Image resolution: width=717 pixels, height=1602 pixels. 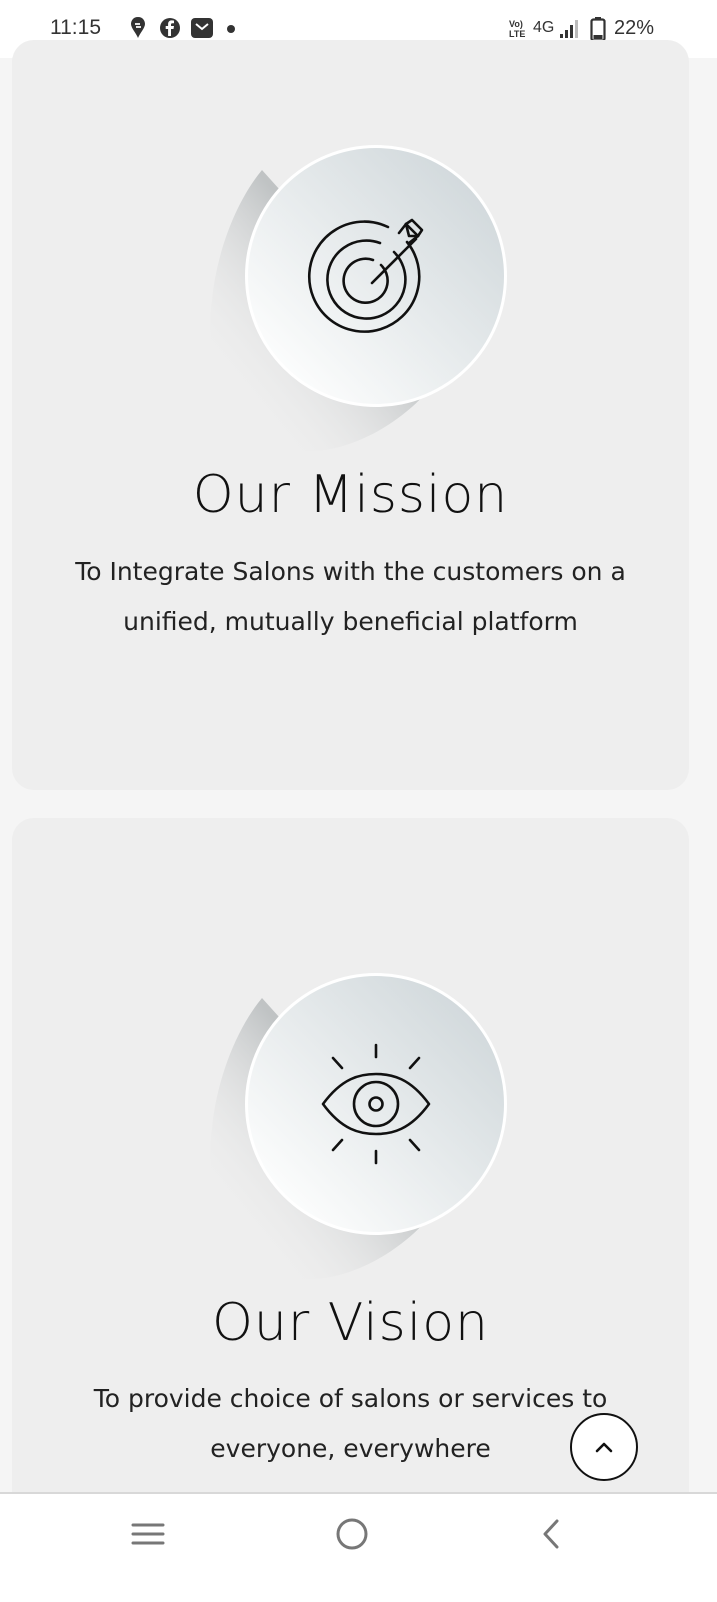 I want to click on chevron-up-icon, so click(x=604, y=1447).